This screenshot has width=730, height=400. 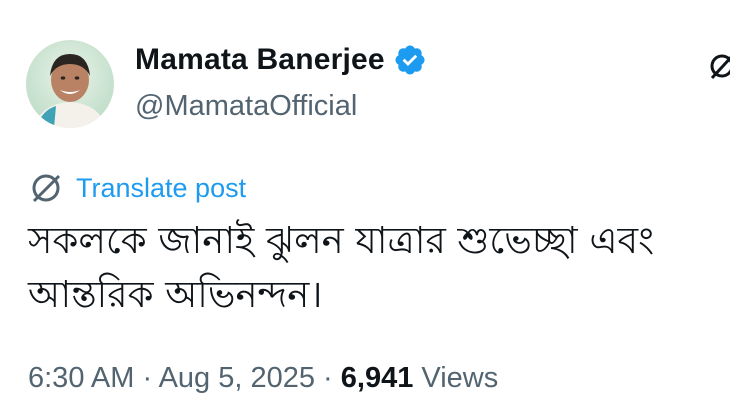 I want to click on post-meta: 6:30 AM · Aug 5, 2025 · 6,941 Views, so click(x=263, y=378).